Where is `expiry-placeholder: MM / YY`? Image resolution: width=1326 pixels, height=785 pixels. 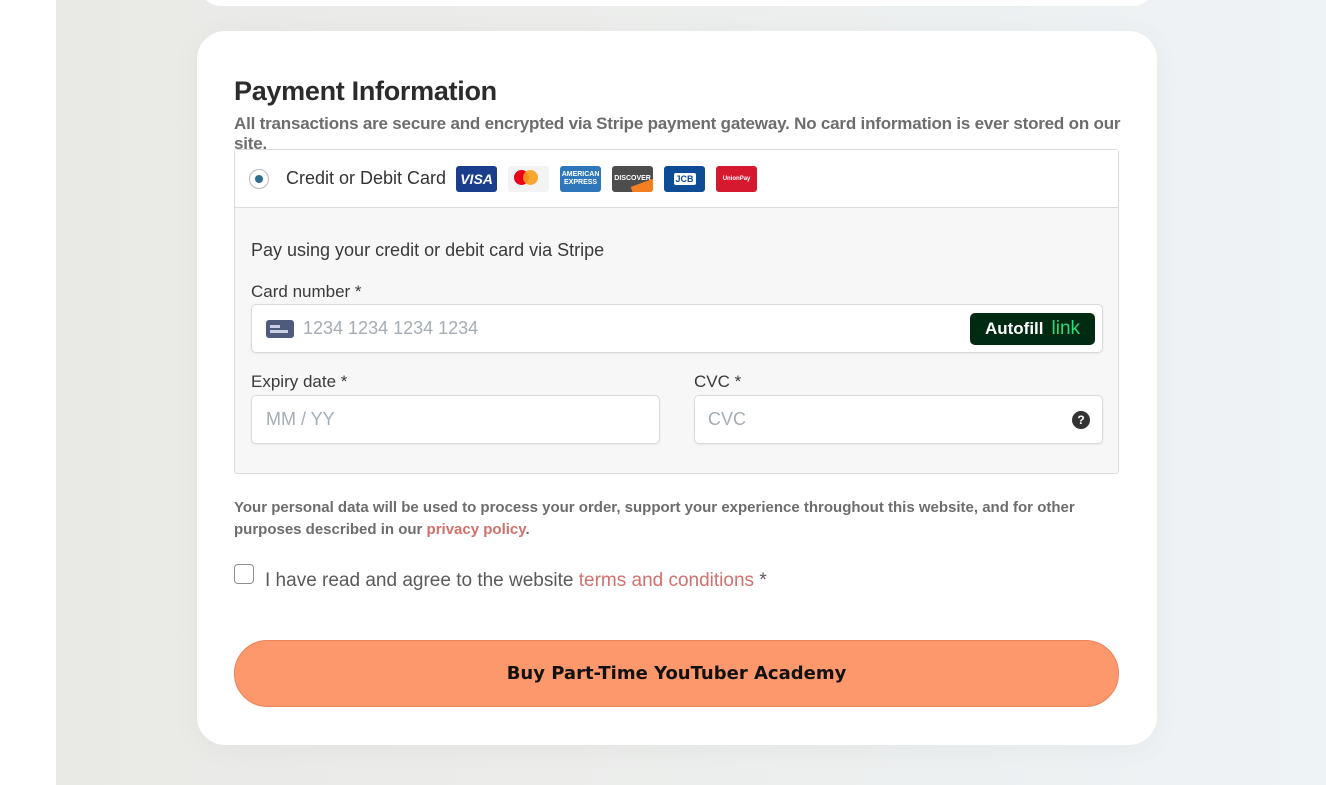
expiry-placeholder: MM / YY is located at coordinates (300, 419).